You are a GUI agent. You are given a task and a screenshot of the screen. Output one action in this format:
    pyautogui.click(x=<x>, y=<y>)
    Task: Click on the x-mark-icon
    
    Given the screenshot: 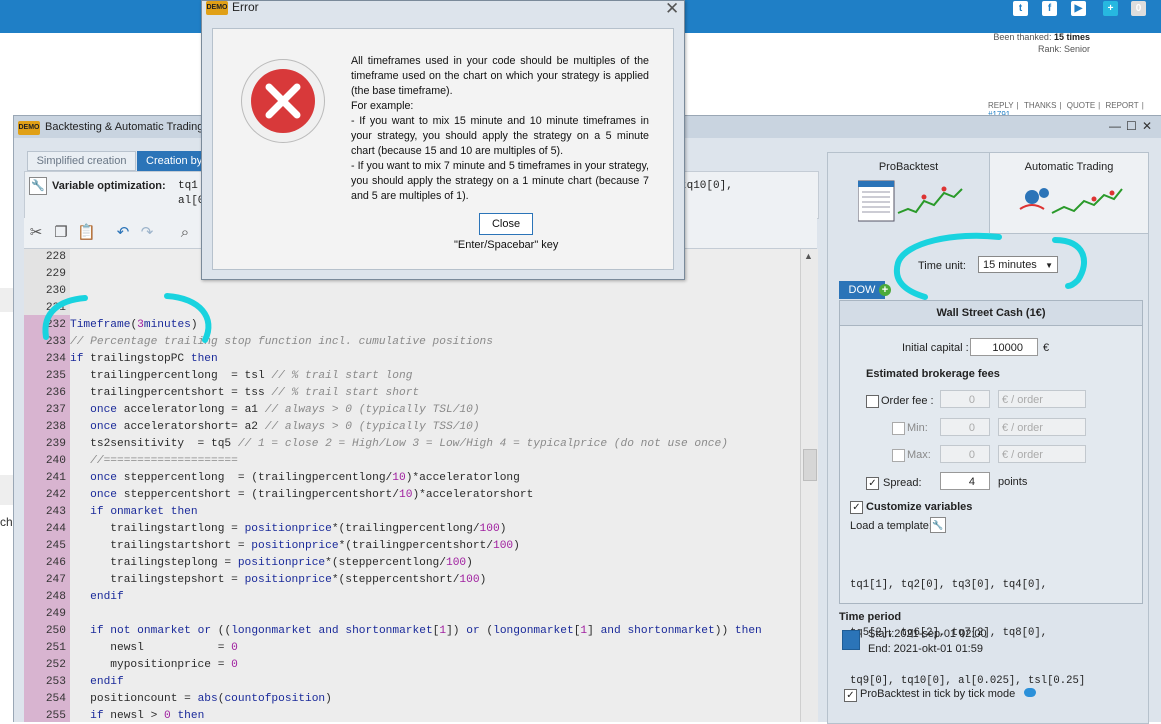 What is the action you would take?
    pyautogui.click(x=283, y=101)
    